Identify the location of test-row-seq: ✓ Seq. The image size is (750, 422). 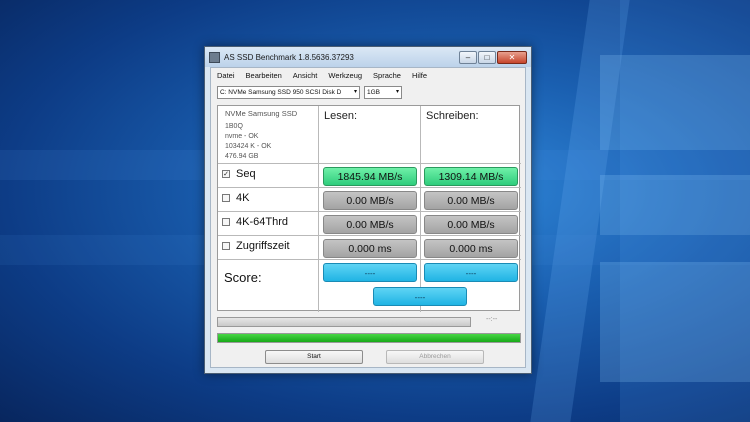
(239, 174).